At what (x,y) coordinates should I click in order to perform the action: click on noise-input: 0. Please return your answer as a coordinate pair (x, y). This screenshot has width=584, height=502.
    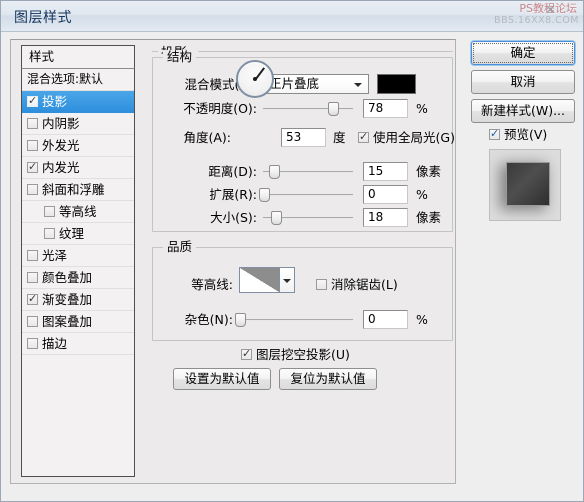
    Looking at the image, I should click on (385, 319).